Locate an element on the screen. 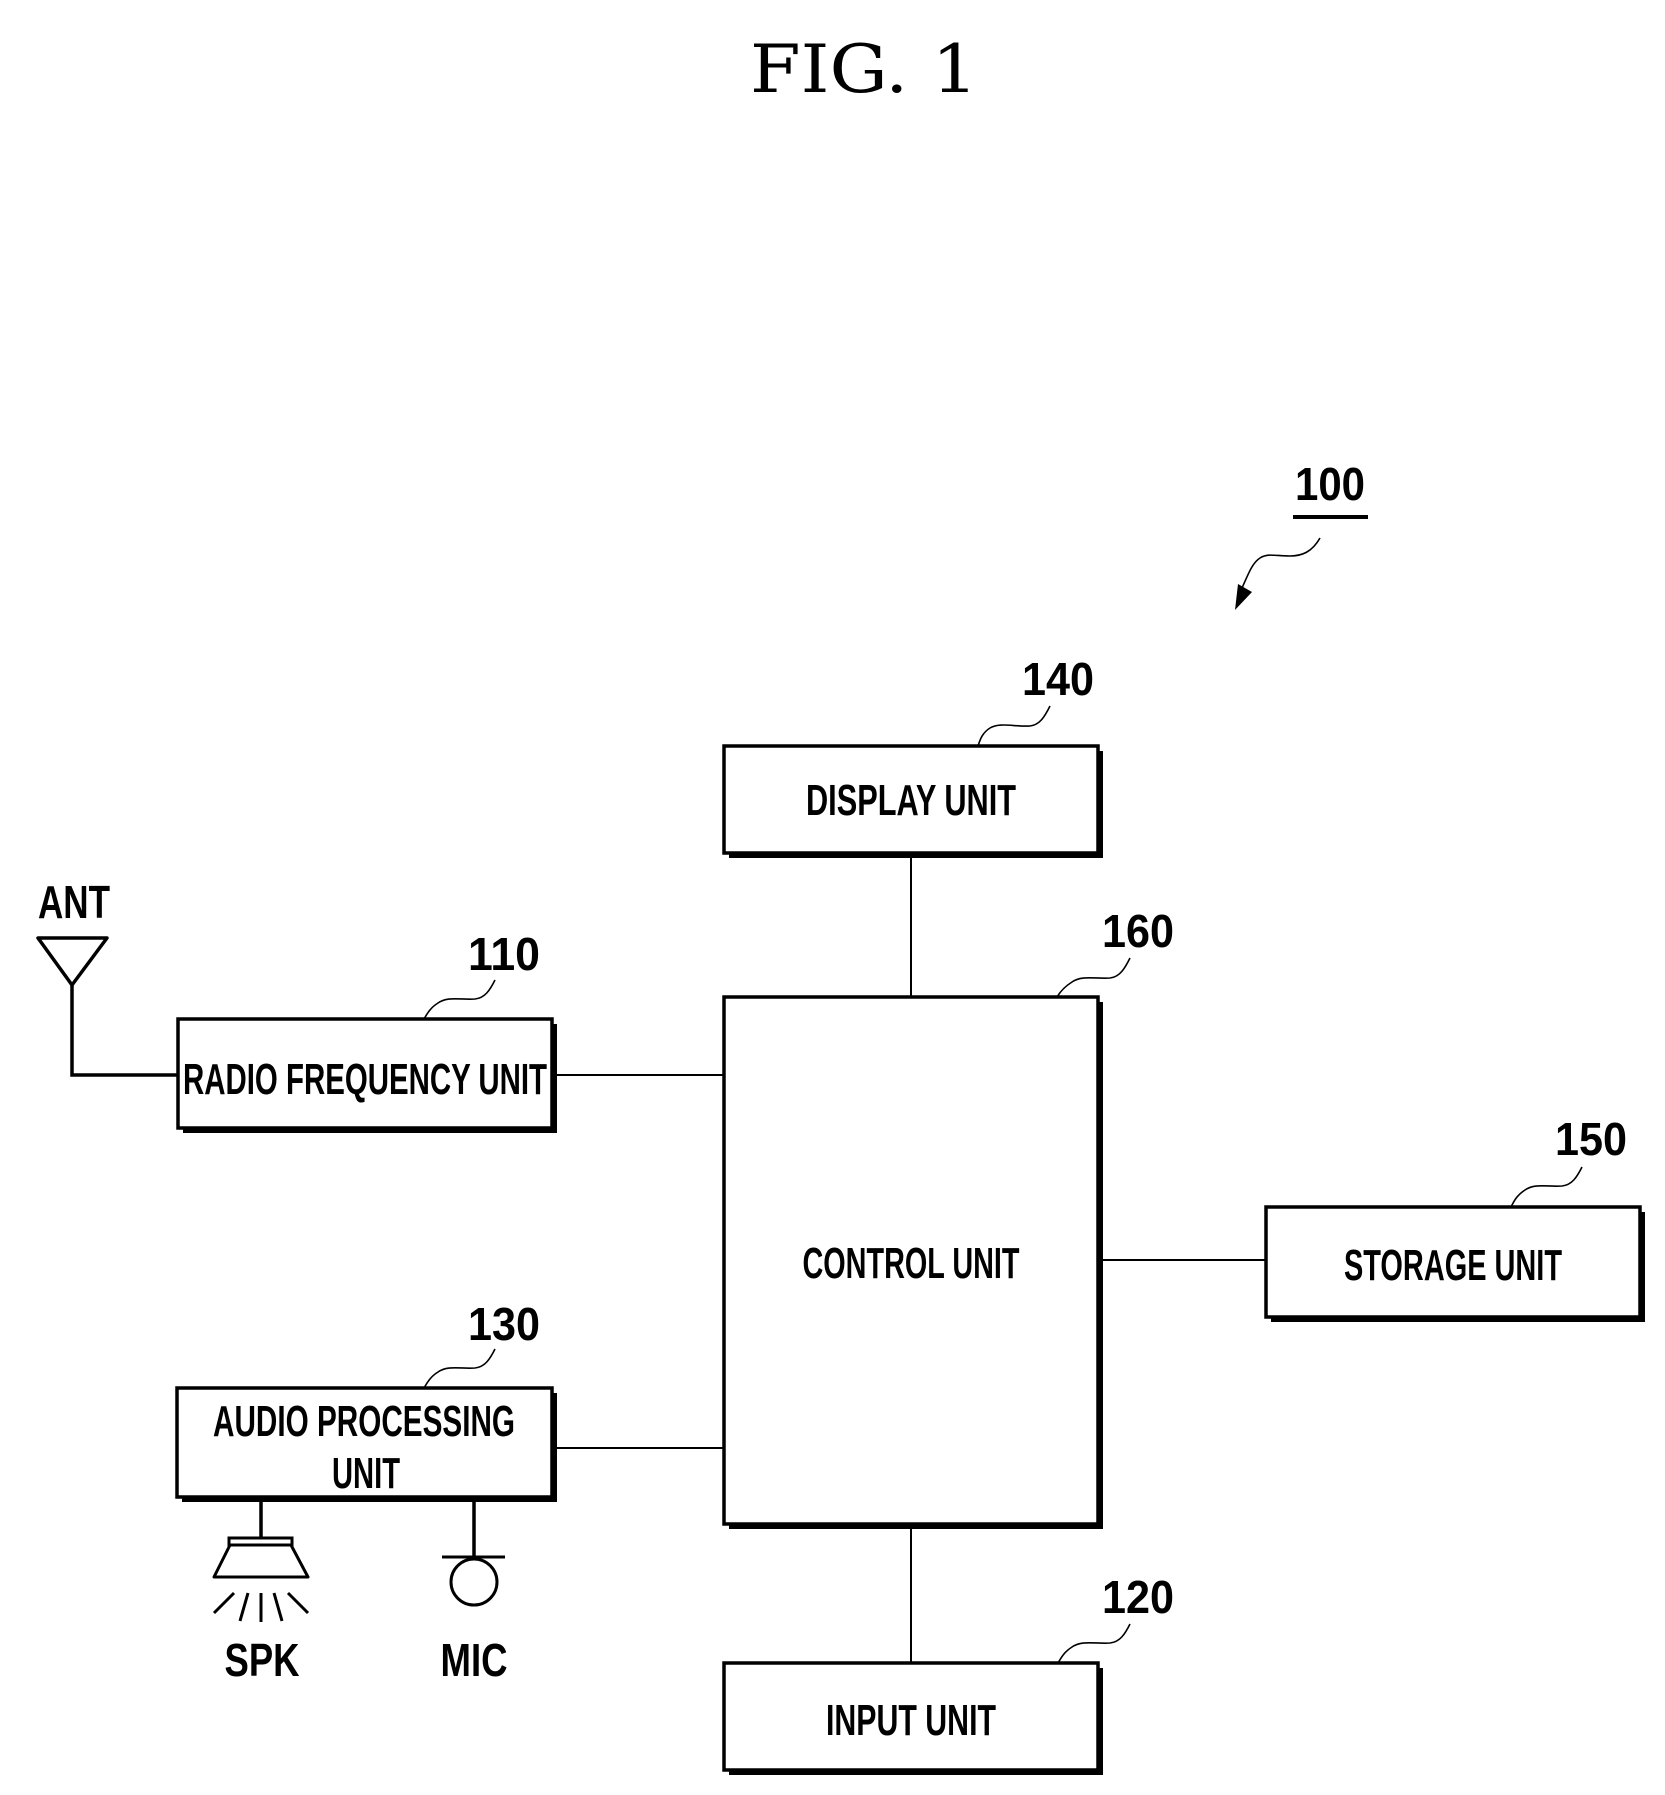 This screenshot has width=1665, height=1795. audio-processing-unit-leader is located at coordinates (459, 1368).